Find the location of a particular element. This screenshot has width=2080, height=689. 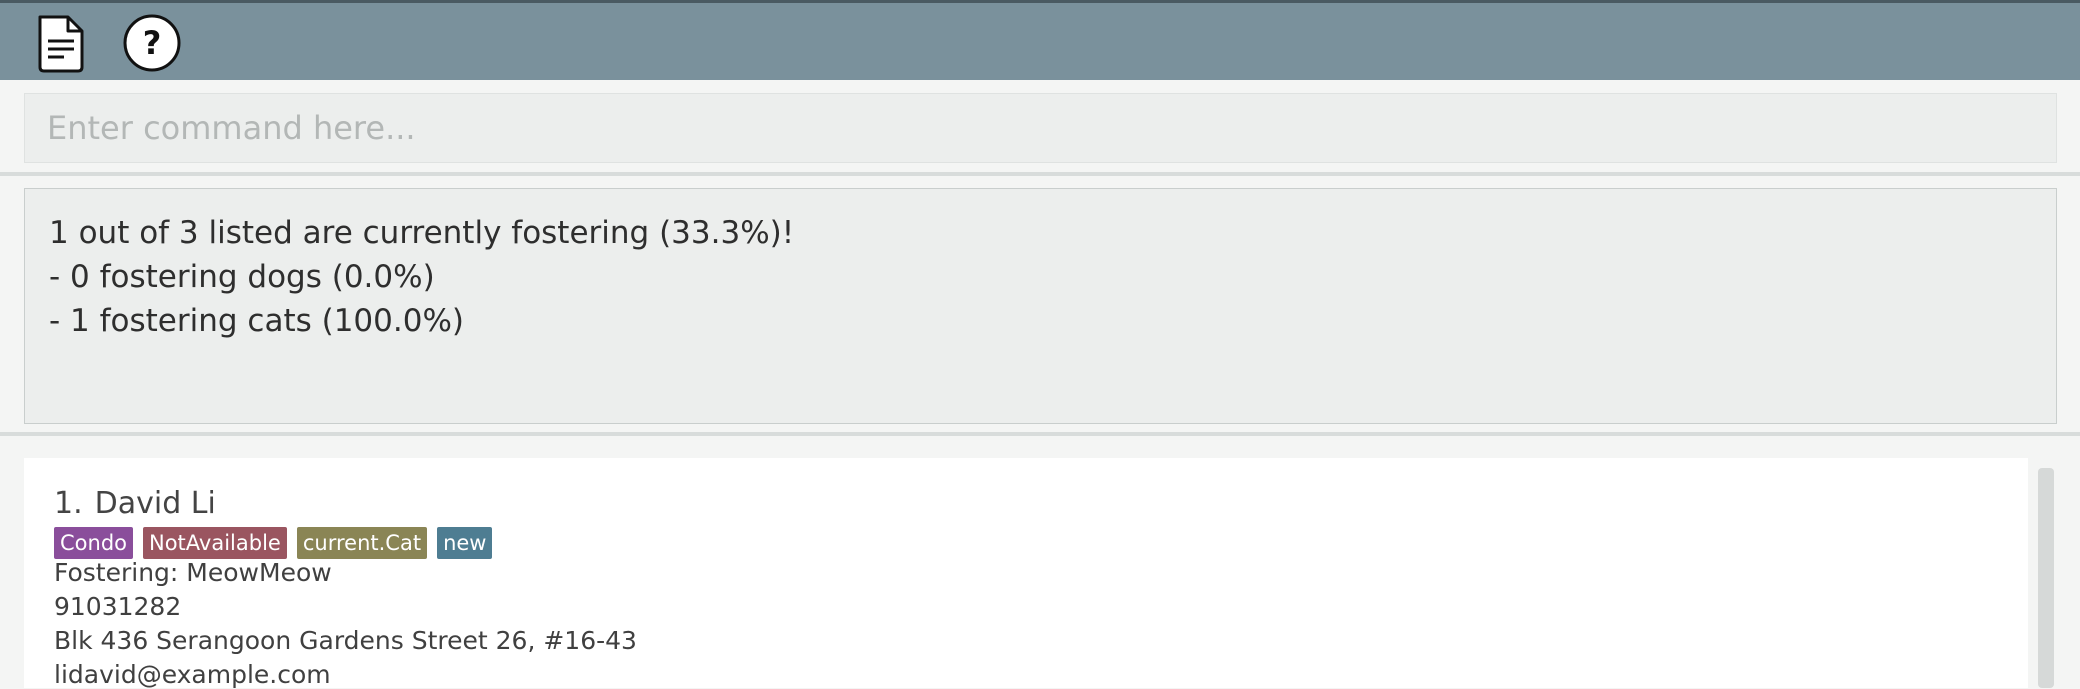

toolbar: ? is located at coordinates (1040, 40).